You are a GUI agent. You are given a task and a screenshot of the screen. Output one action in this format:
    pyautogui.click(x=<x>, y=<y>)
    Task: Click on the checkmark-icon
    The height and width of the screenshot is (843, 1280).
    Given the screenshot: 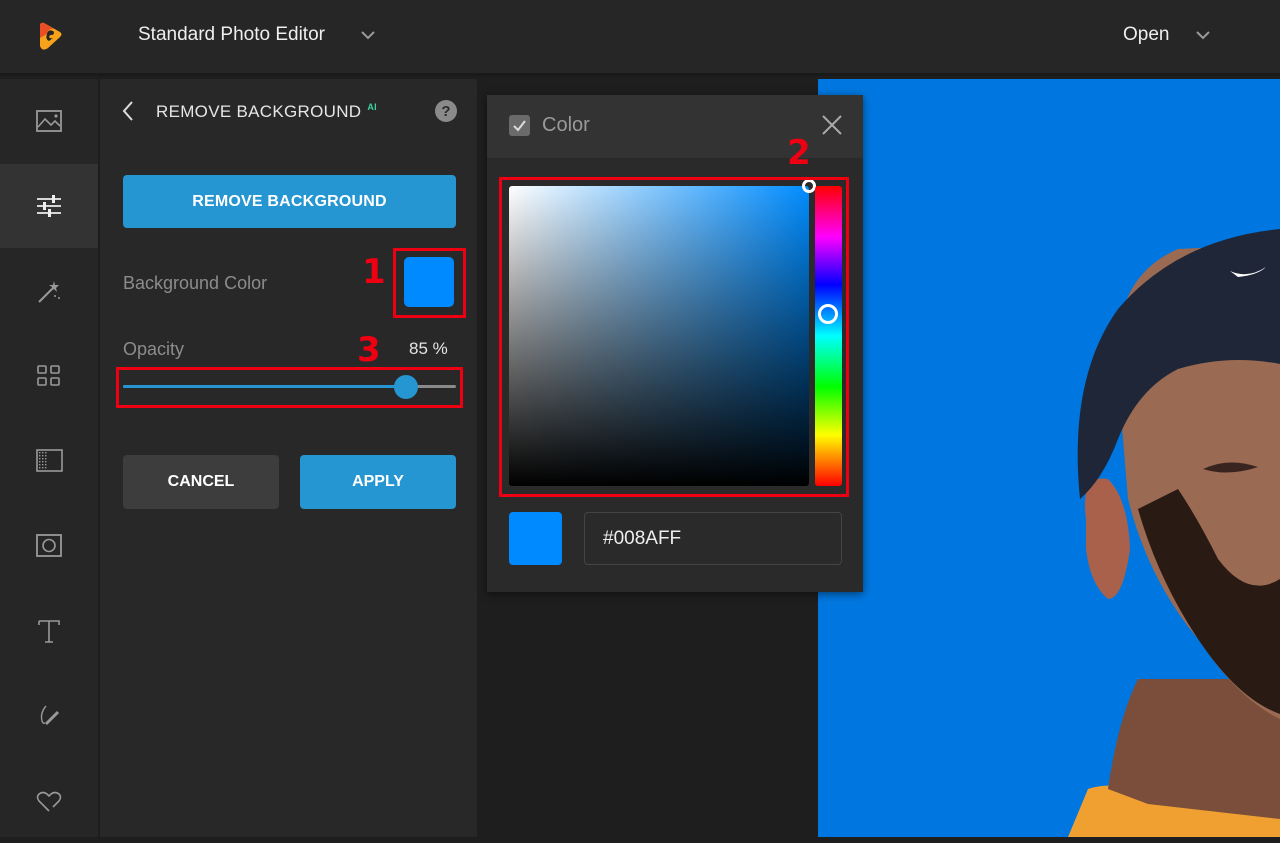 What is the action you would take?
    pyautogui.click(x=519, y=126)
    